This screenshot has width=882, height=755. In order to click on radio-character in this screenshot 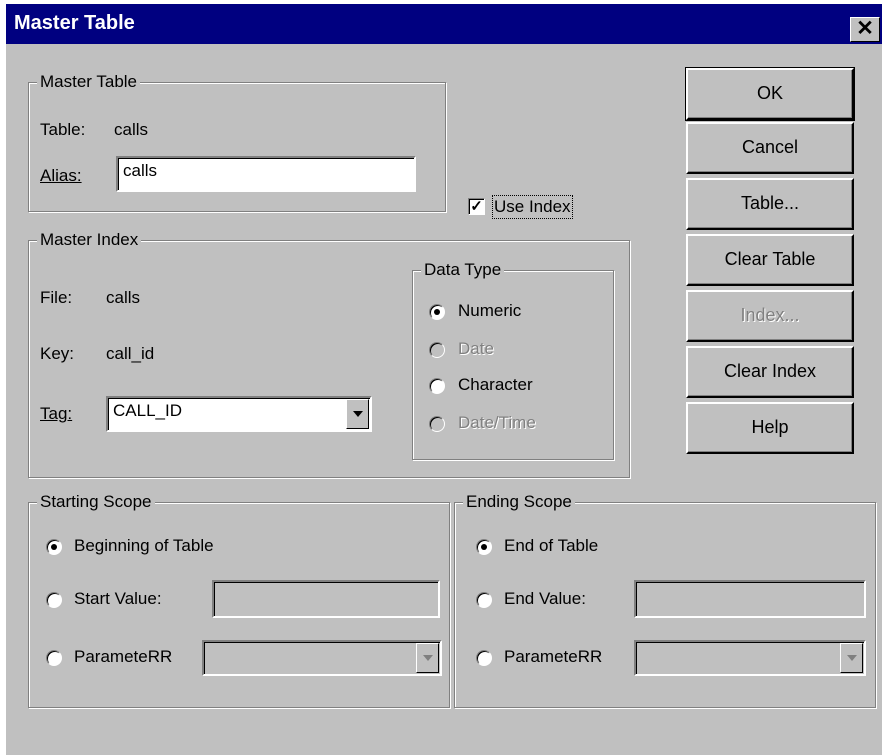, I will do `click(437, 386)`.